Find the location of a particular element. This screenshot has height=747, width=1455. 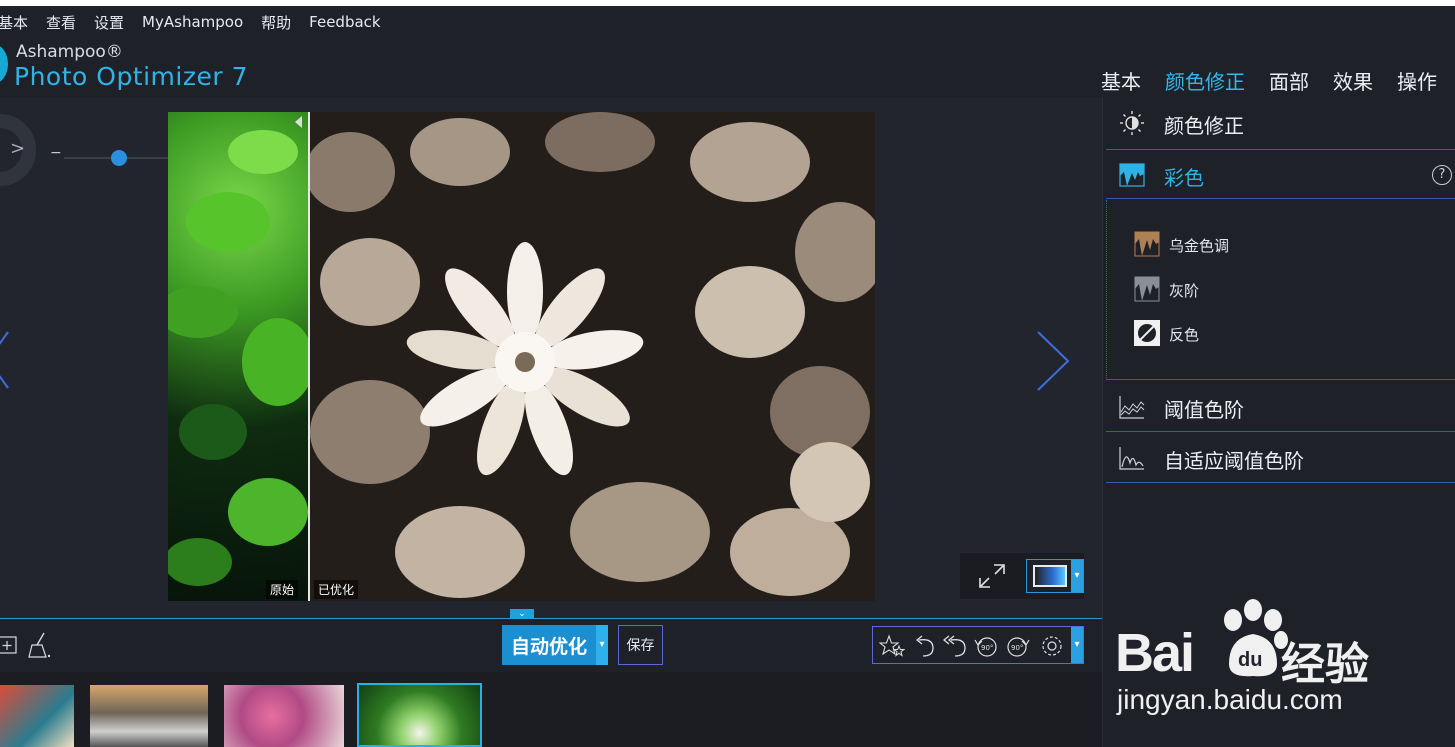

invert-icon is located at coordinates (1147, 333).